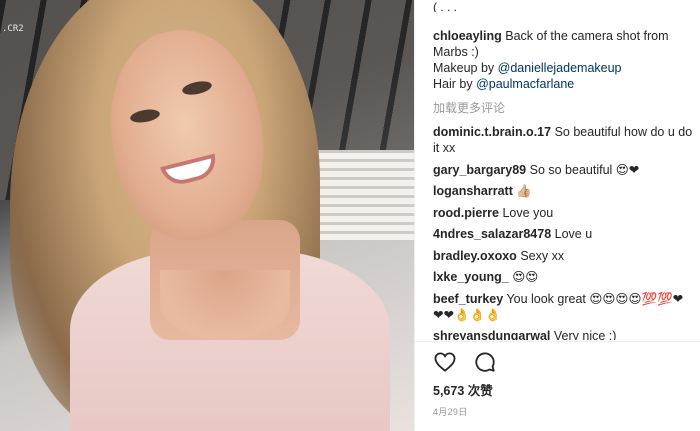  I want to click on comment-row: beef_turkey You look great 😍😍😍😍💯💯❤ ❤❤👌👌👌, so click(564, 307).